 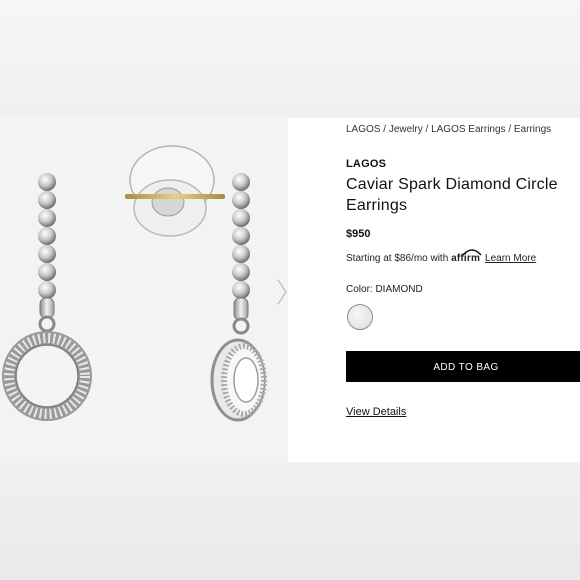 I want to click on add-to-bag-button: ADD TO BAG, so click(x=463, y=366).